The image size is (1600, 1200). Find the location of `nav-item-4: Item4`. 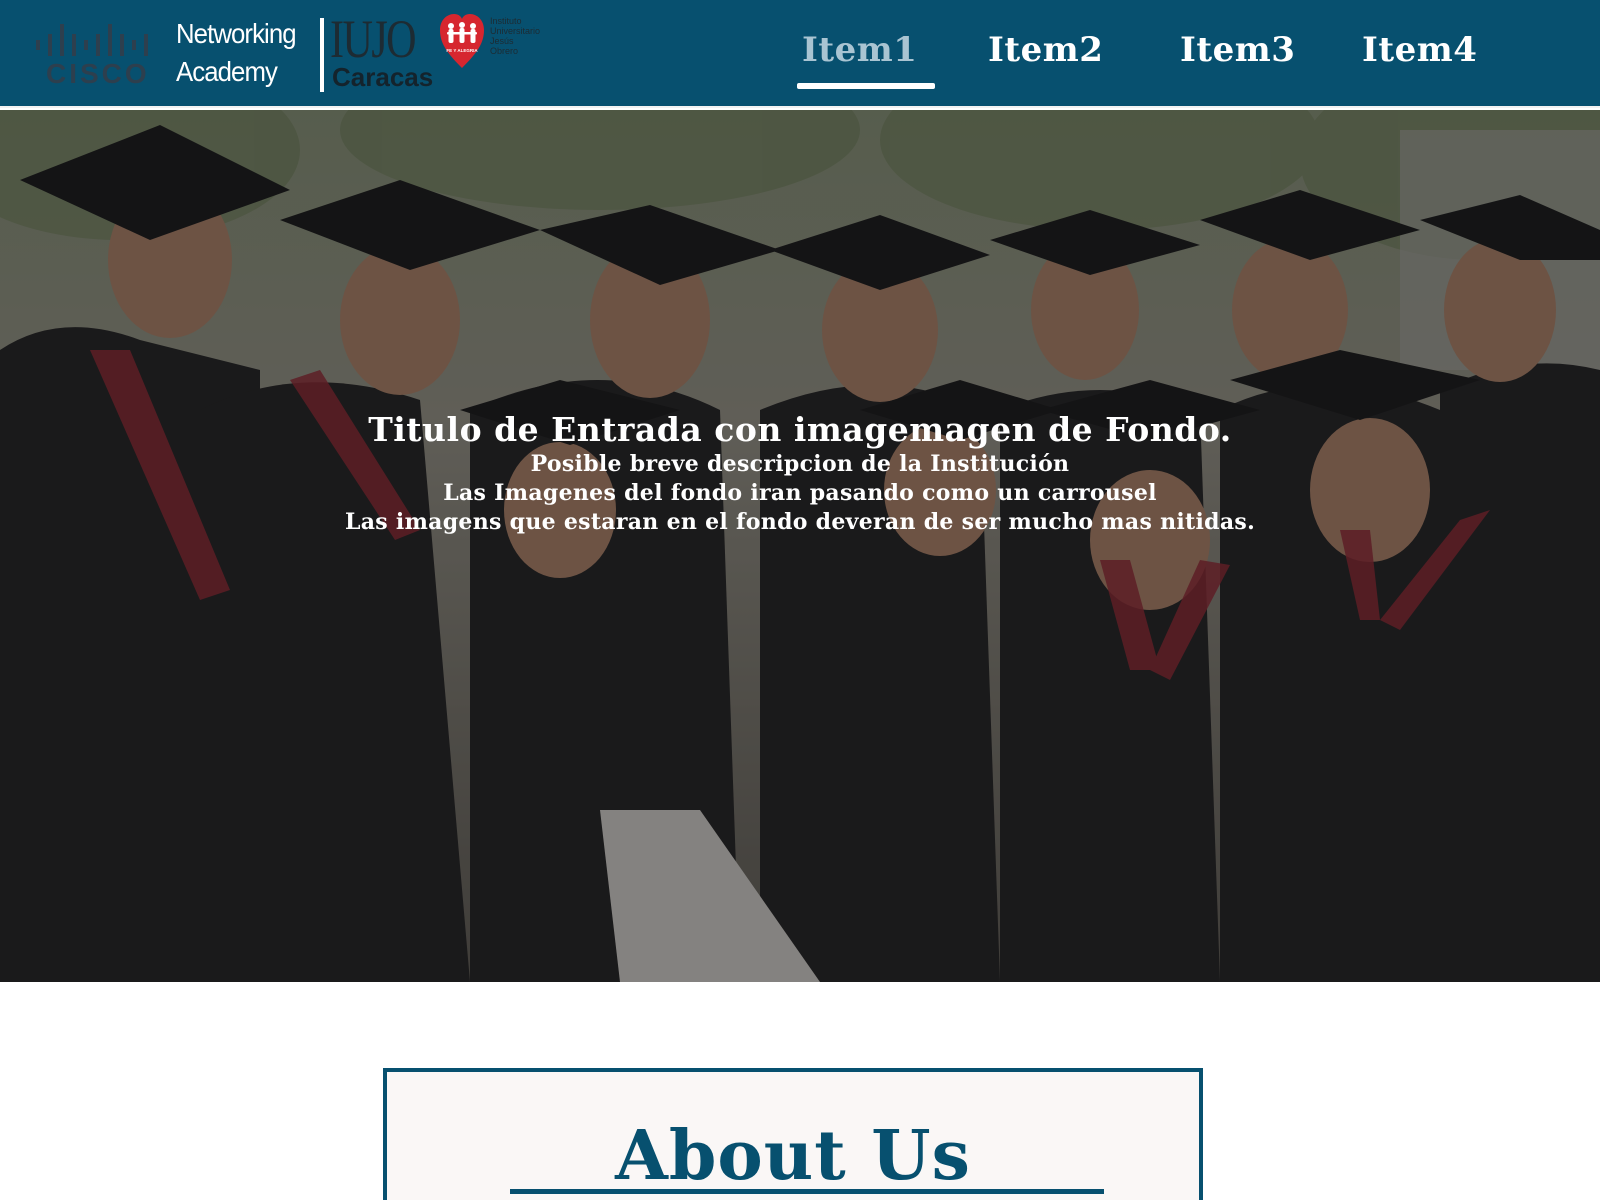

nav-item-4: Item4 is located at coordinates (1419, 50).